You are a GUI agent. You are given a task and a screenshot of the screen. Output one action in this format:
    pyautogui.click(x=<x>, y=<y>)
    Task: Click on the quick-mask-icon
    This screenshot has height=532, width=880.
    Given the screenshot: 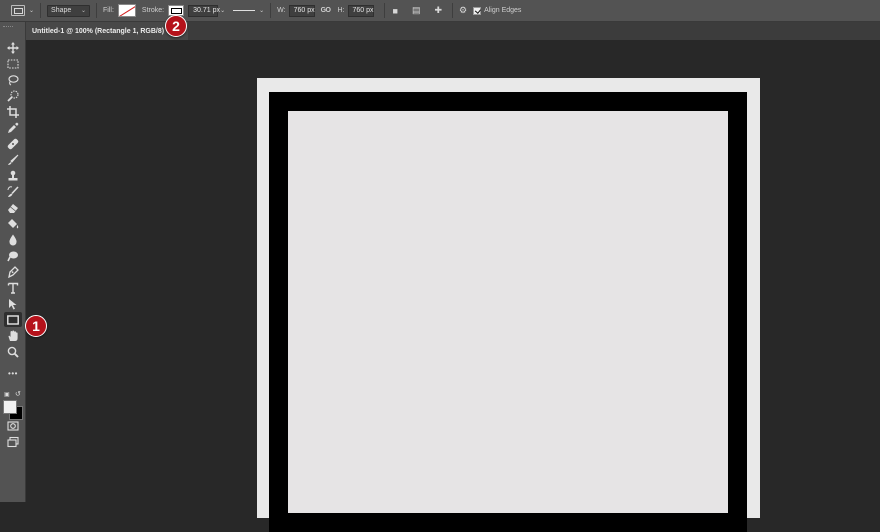 What is the action you would take?
    pyautogui.click(x=13, y=425)
    